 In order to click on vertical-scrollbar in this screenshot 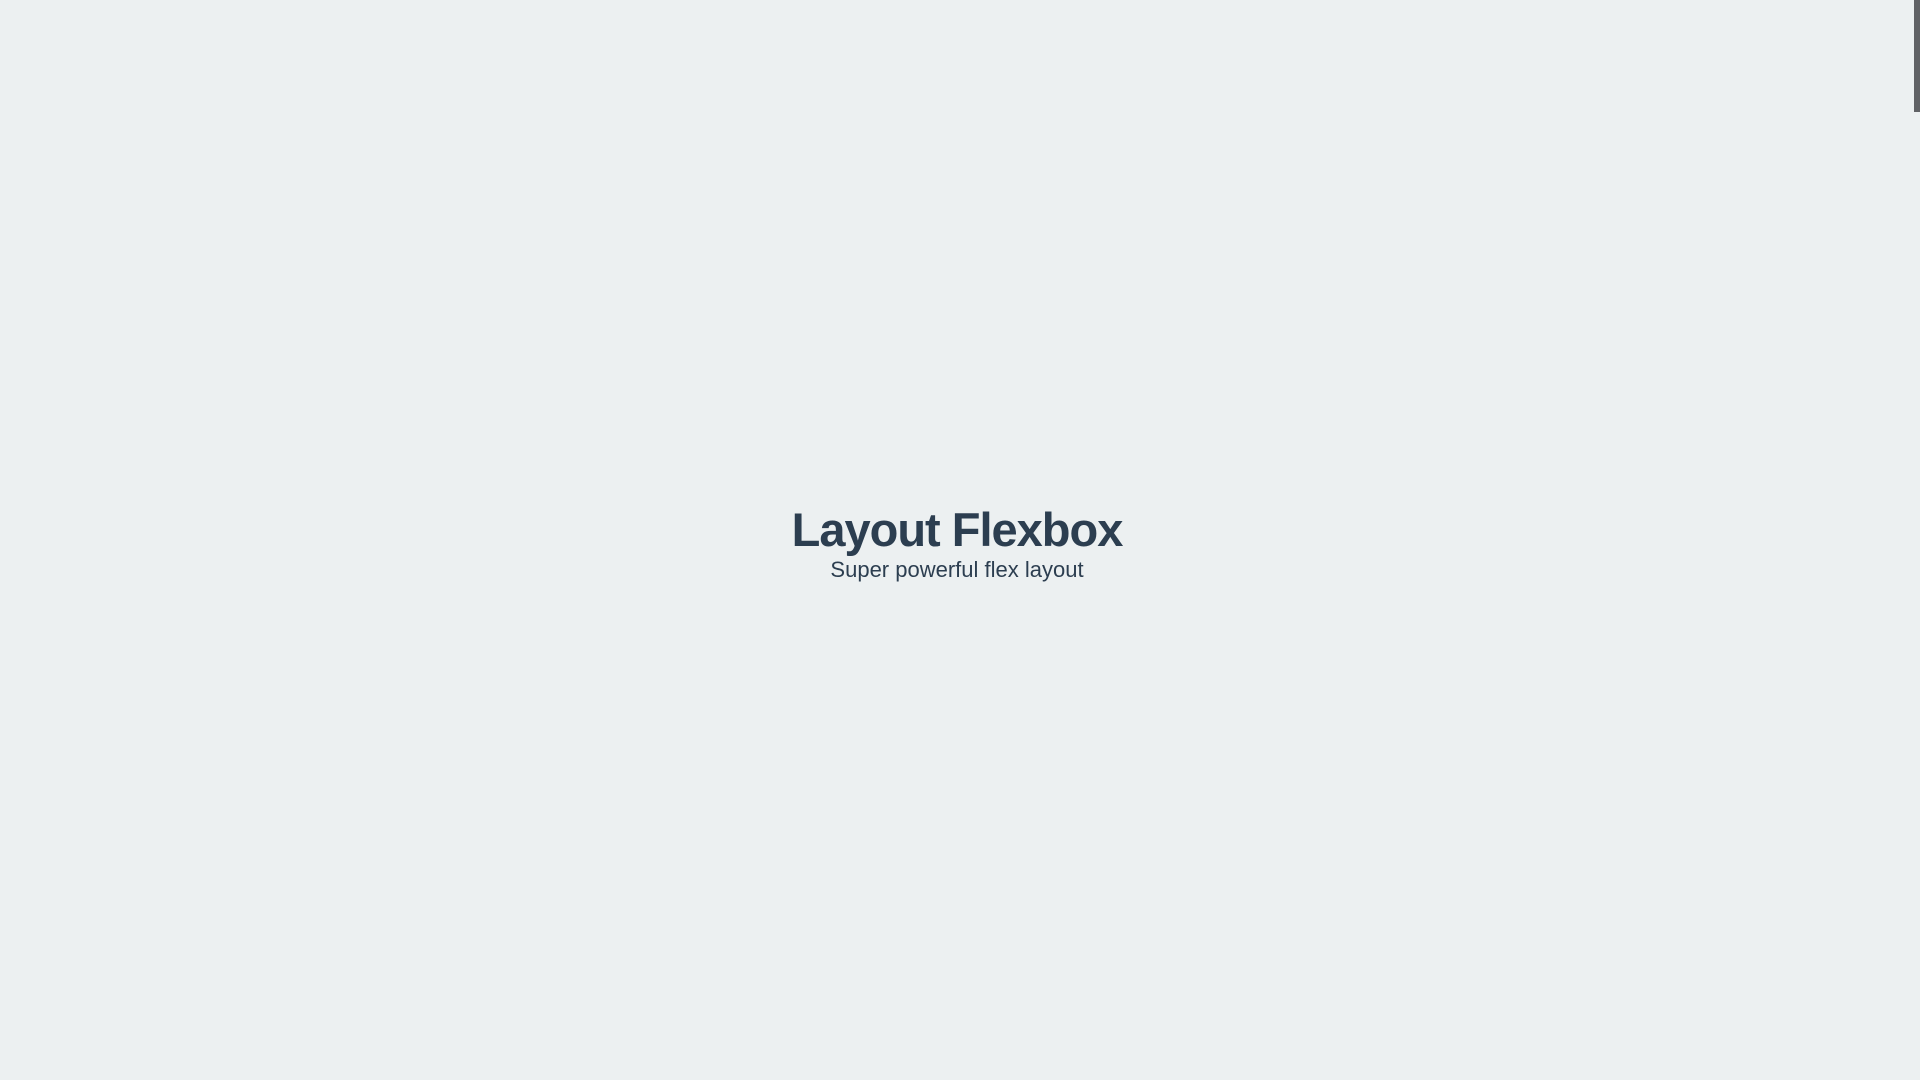, I will do `click(1917, 540)`.